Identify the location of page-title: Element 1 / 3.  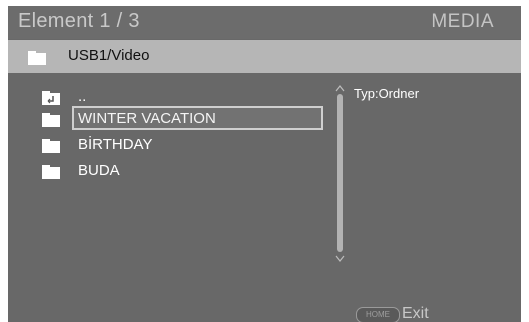
(79, 21).